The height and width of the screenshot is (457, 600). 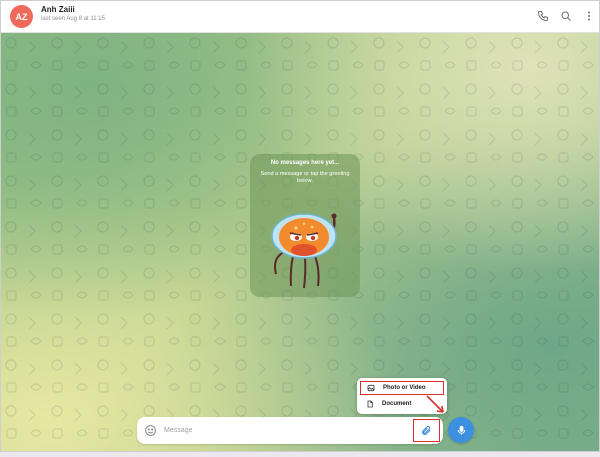 I want to click on last-seen-status: last seen Aug 8 at 11:15, so click(x=73, y=19).